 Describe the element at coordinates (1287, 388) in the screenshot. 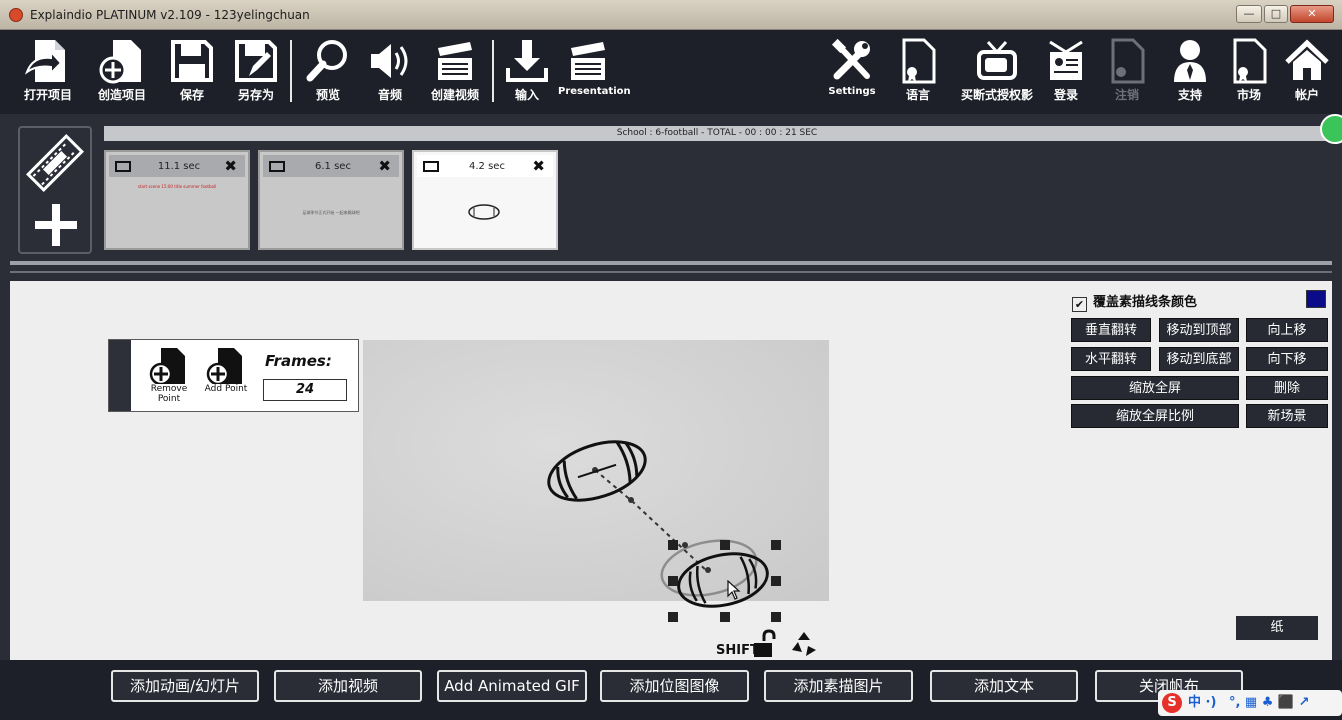

I see `delete-button: 删除` at that location.